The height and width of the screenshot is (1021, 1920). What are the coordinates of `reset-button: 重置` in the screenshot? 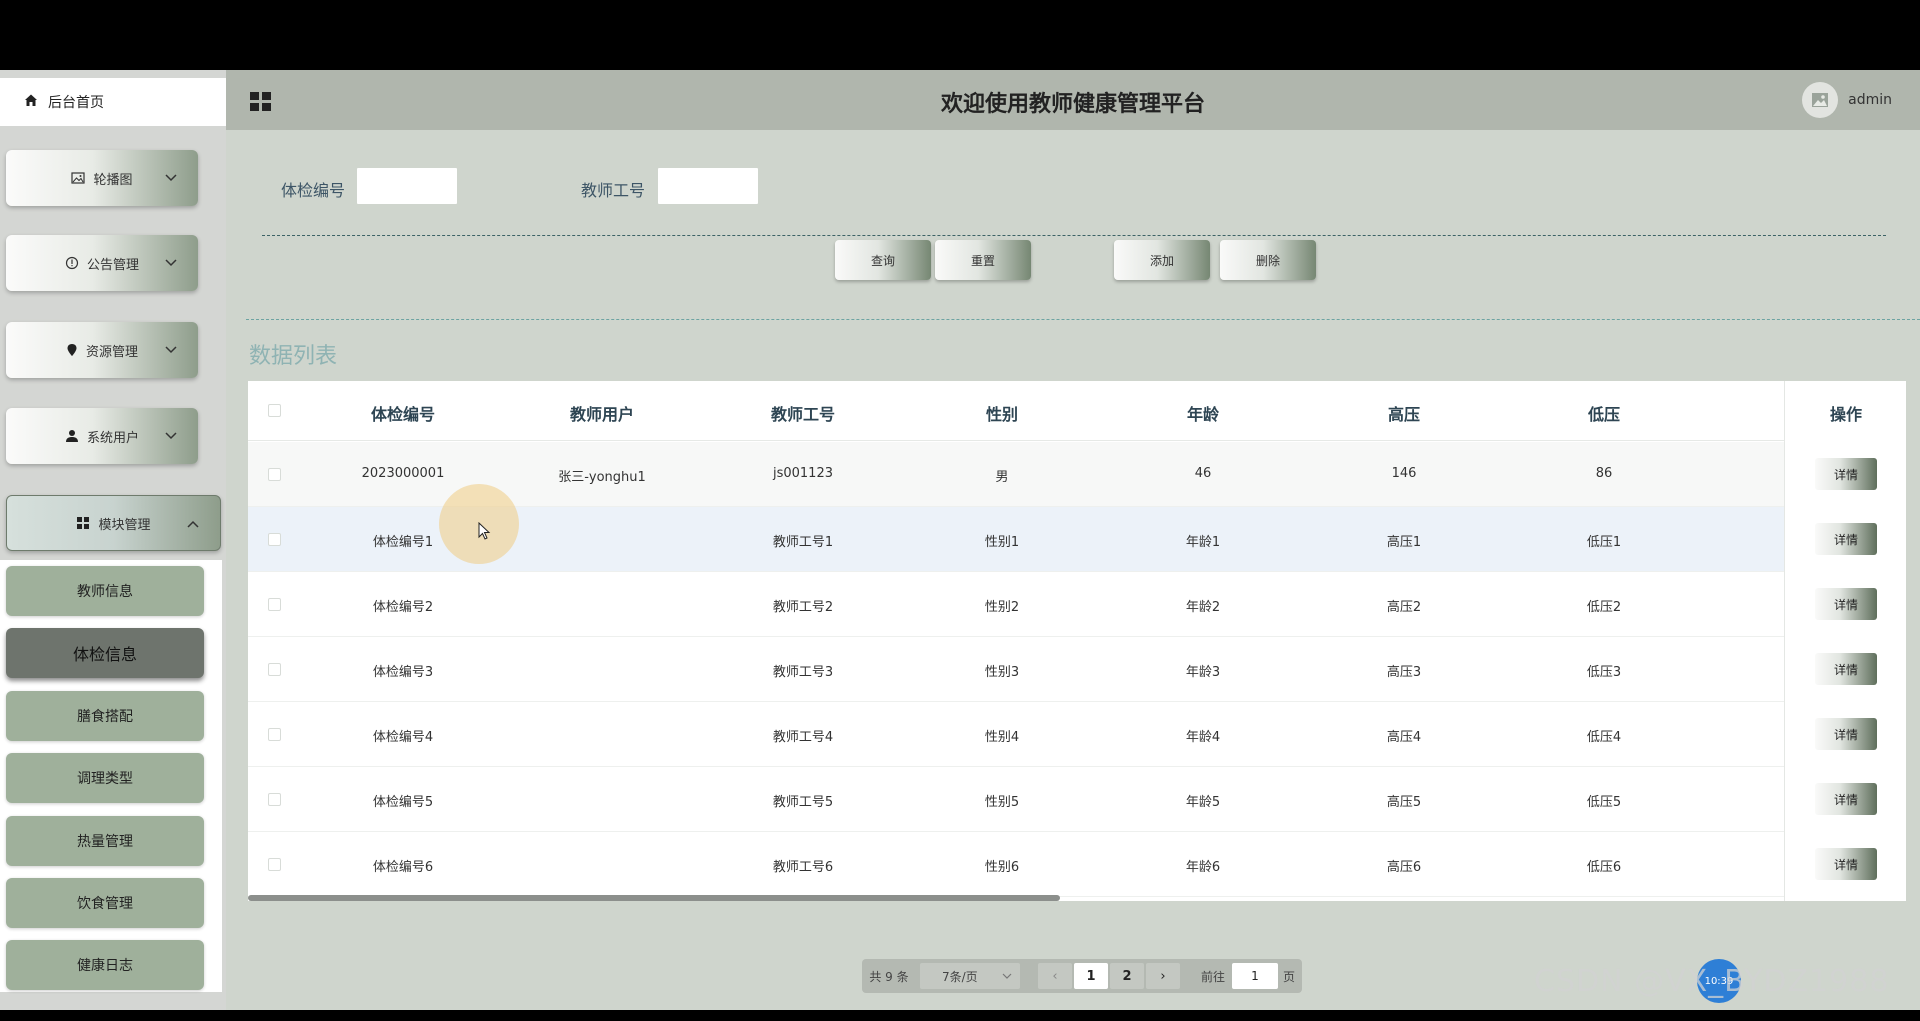 It's located at (983, 260).